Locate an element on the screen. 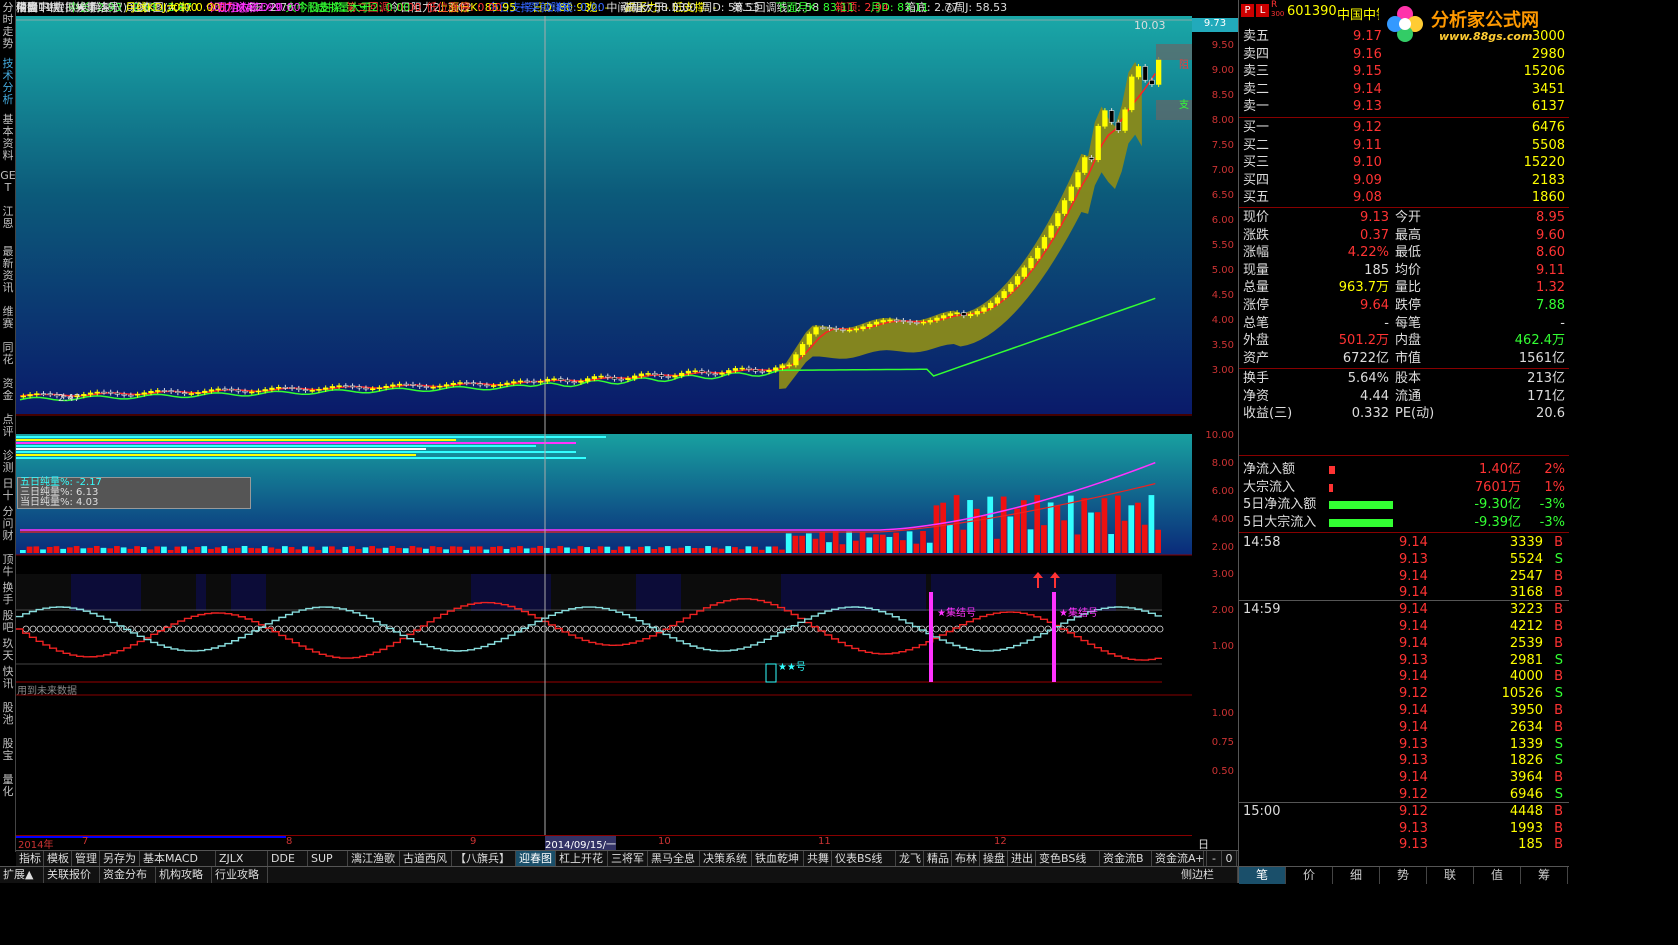  sidebar-item-14: 顶牛 is located at coordinates (8, 566).